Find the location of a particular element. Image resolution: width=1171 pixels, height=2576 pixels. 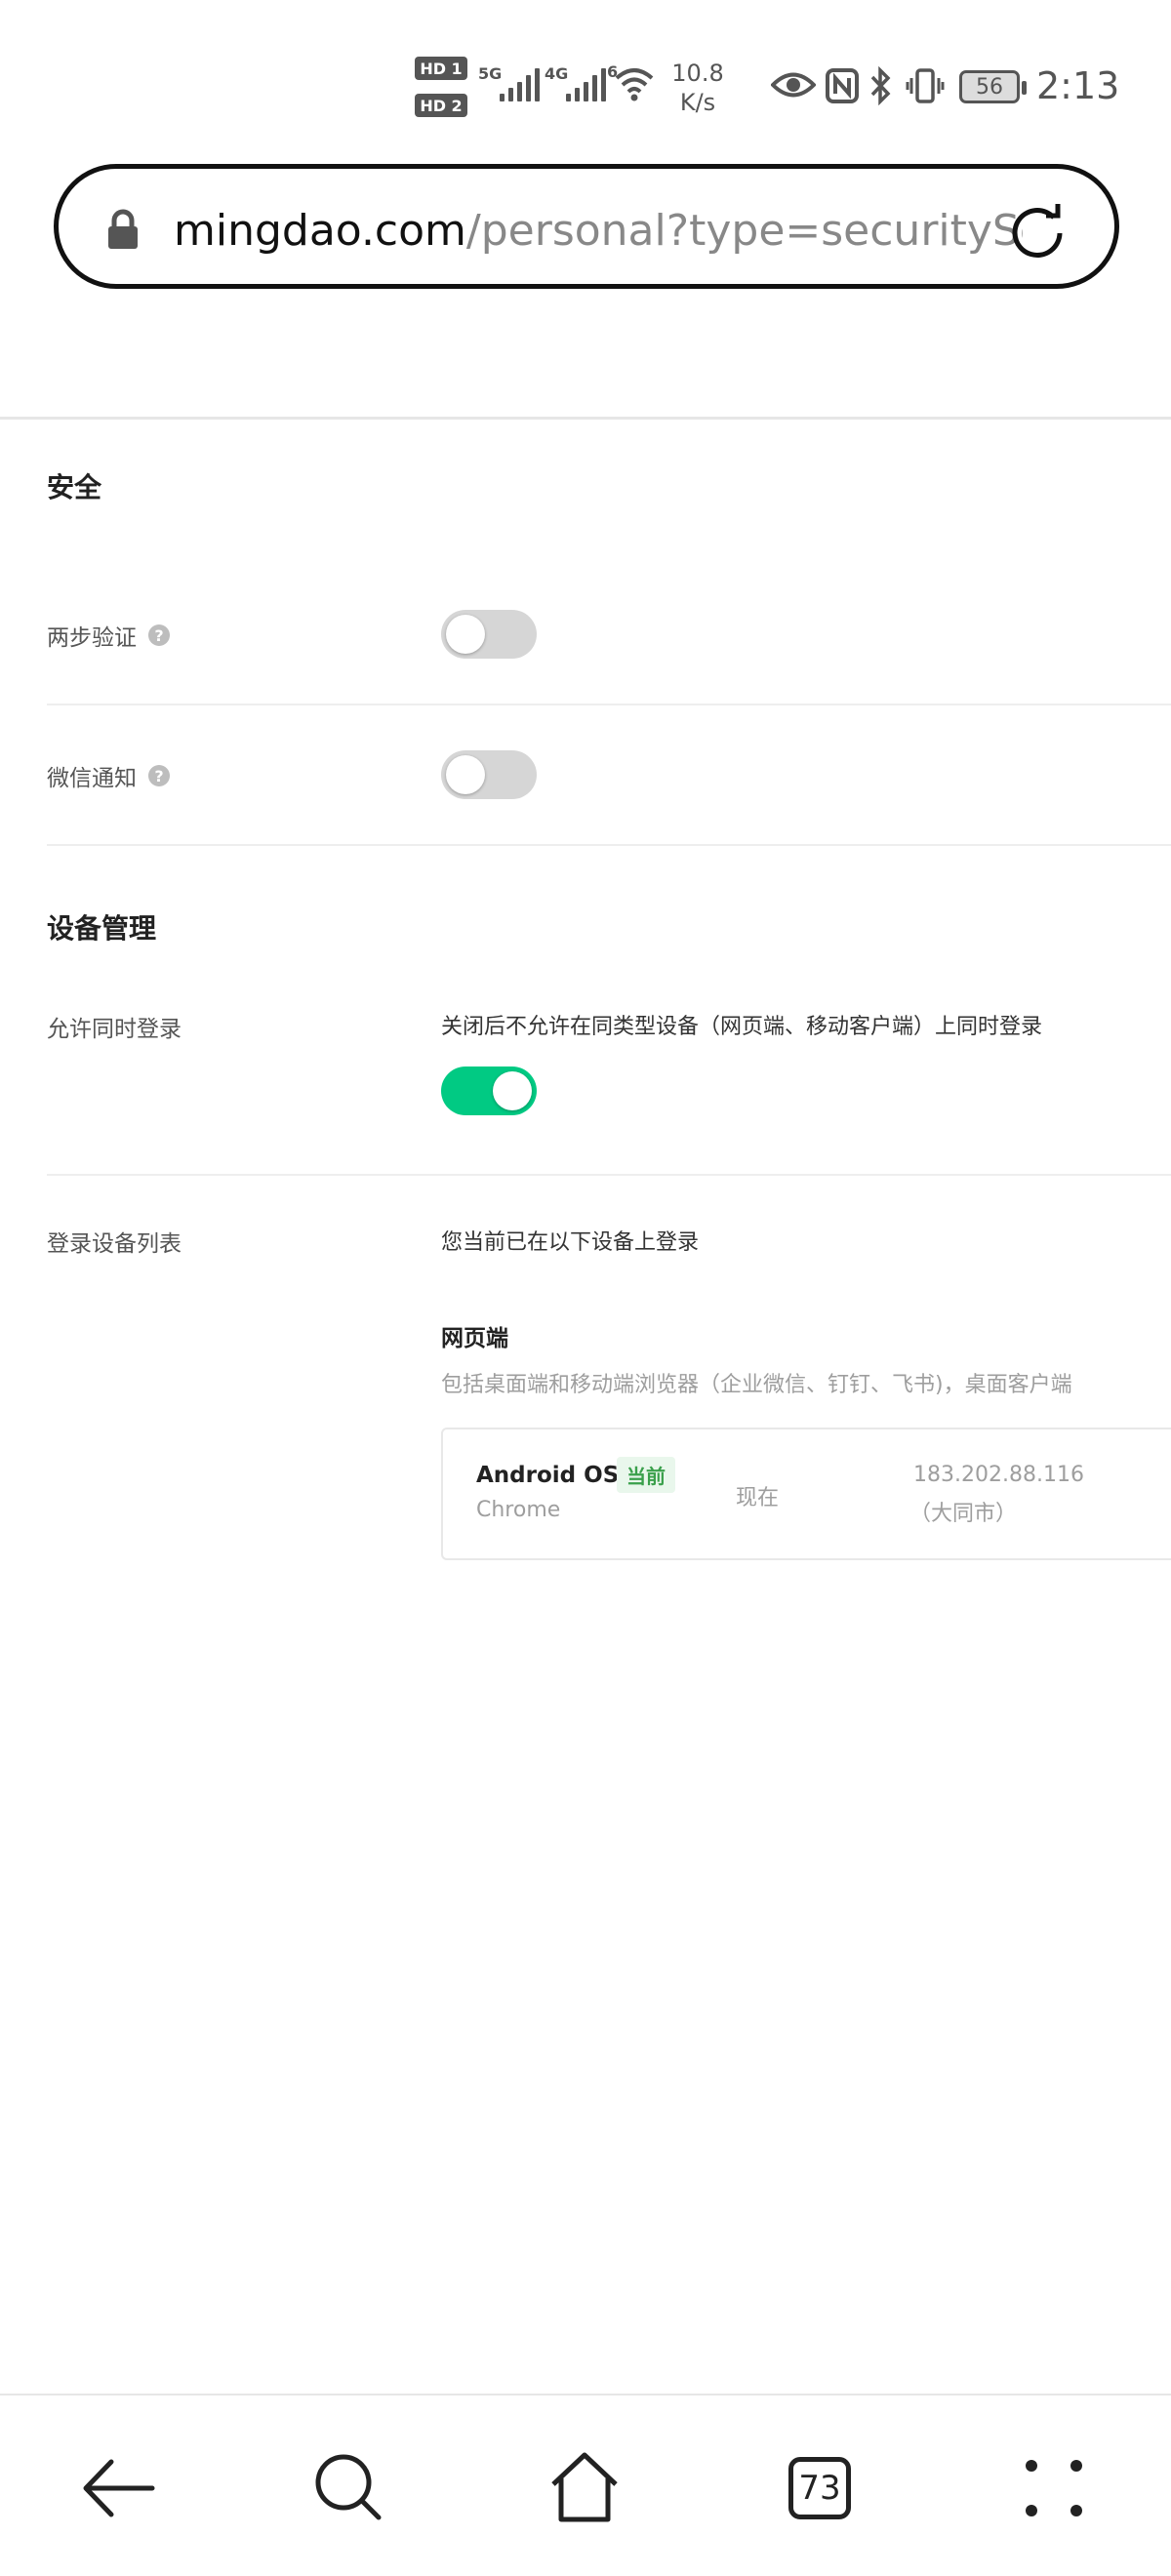

clock: 2:13 is located at coordinates (1078, 85).